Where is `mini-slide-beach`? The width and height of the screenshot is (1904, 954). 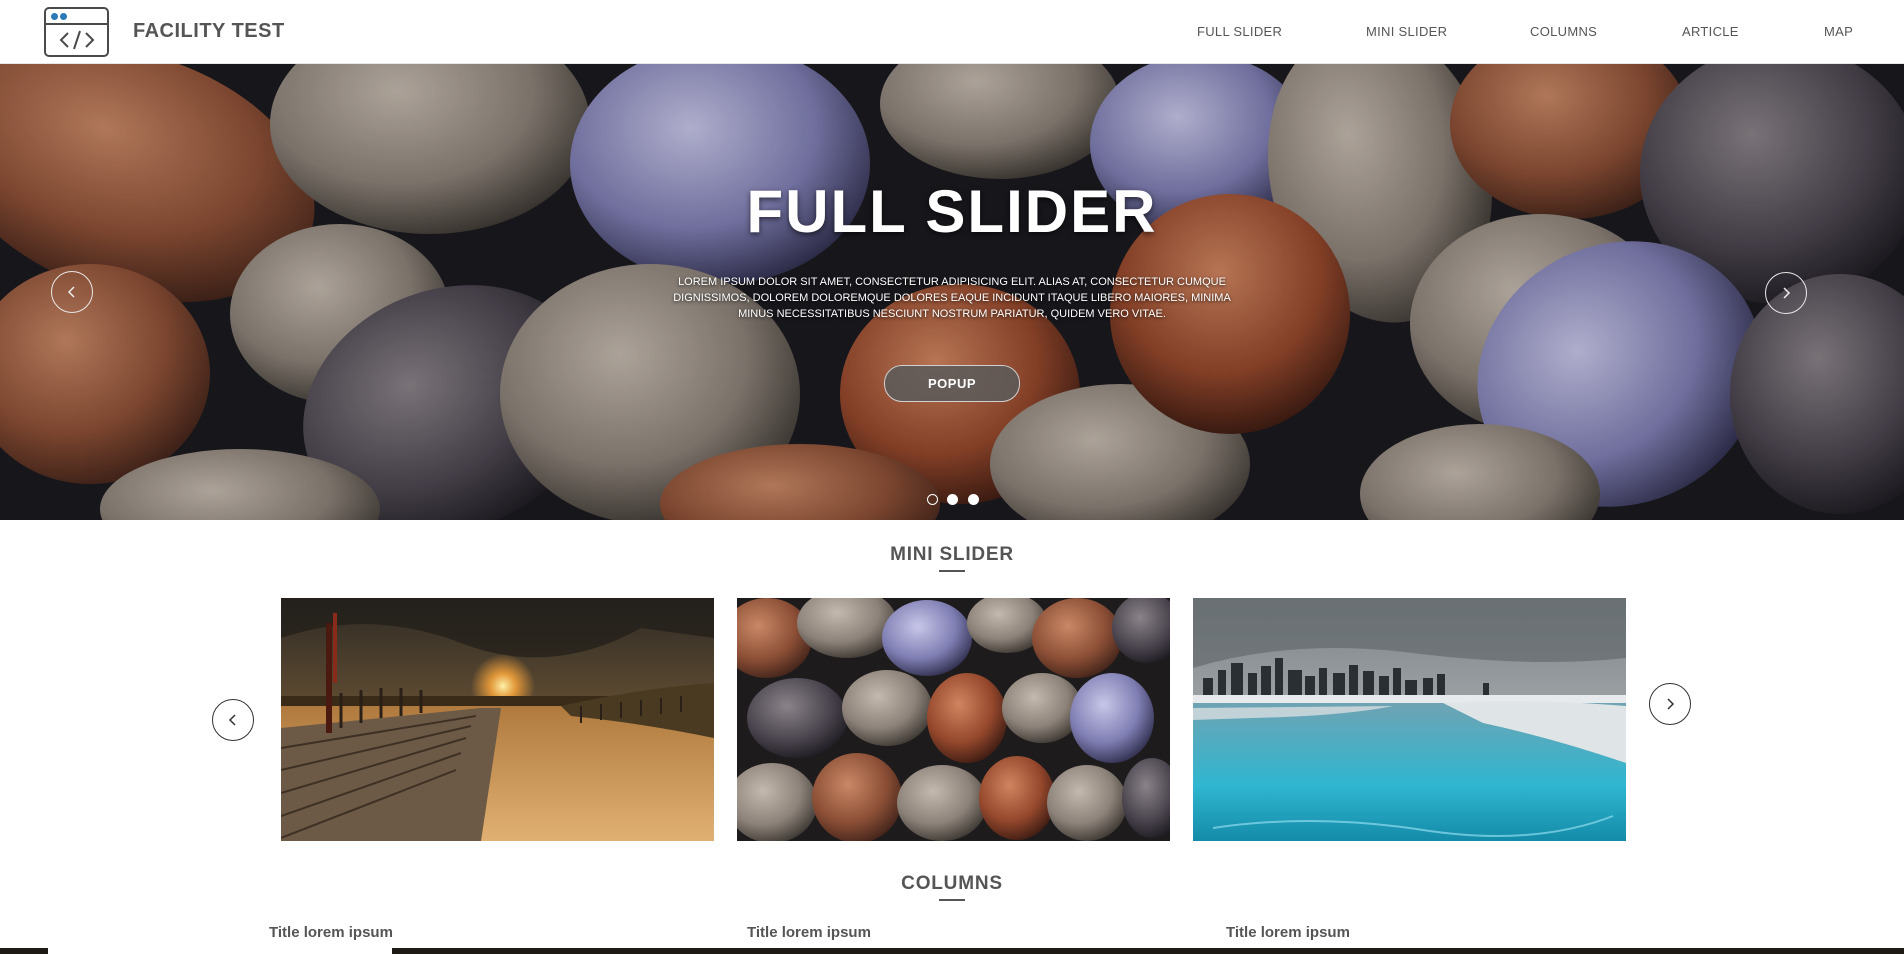
mini-slide-beach is located at coordinates (497, 719).